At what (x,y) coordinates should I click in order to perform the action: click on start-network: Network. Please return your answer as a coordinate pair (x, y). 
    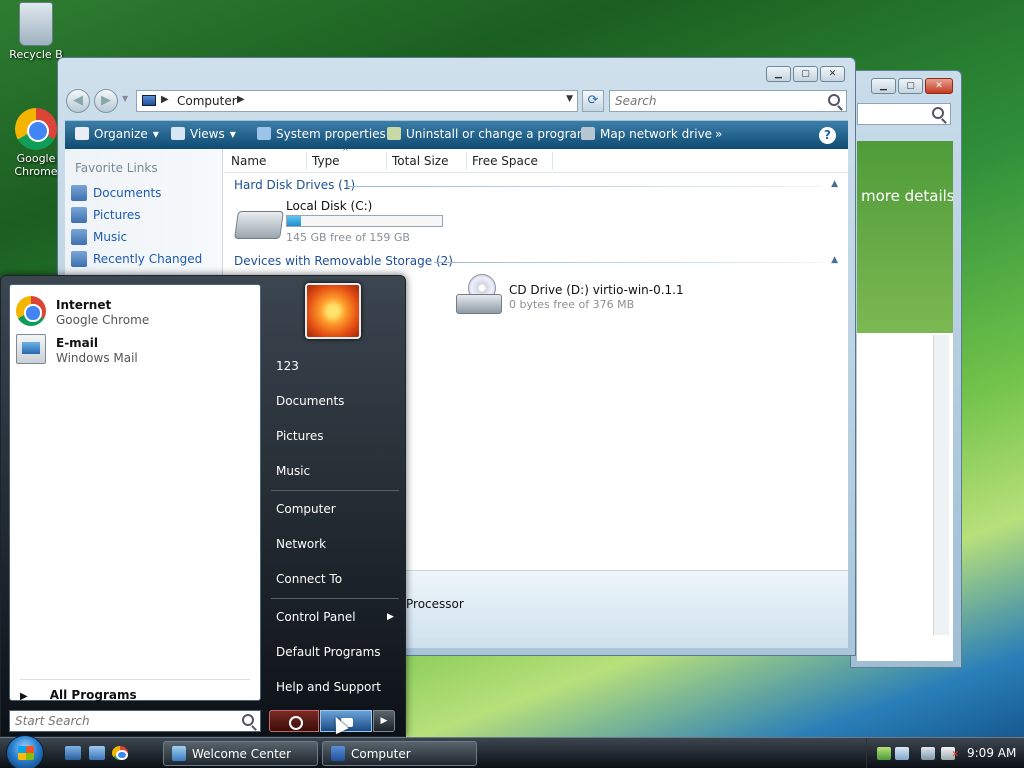
    Looking at the image, I should click on (301, 544).